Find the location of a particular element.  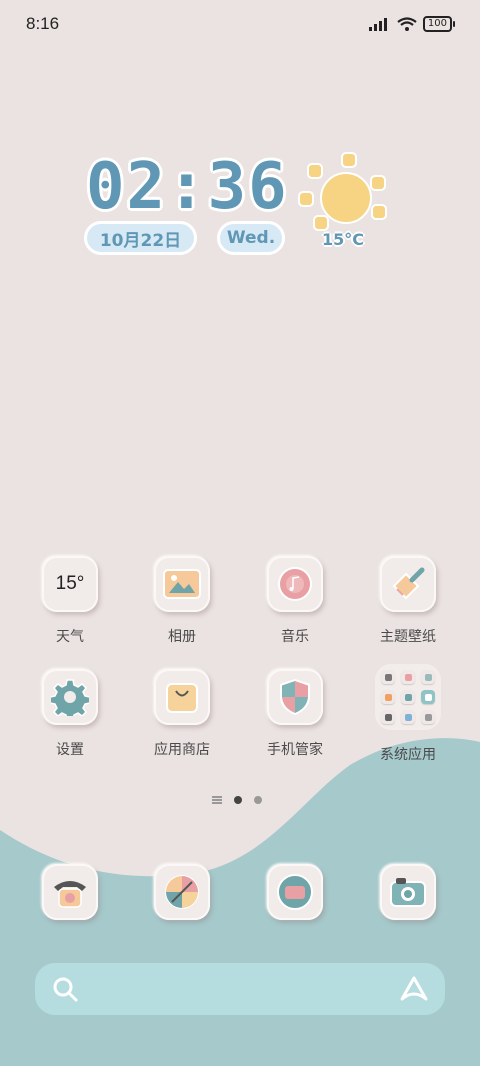

phone-icon is located at coordinates (70, 892).